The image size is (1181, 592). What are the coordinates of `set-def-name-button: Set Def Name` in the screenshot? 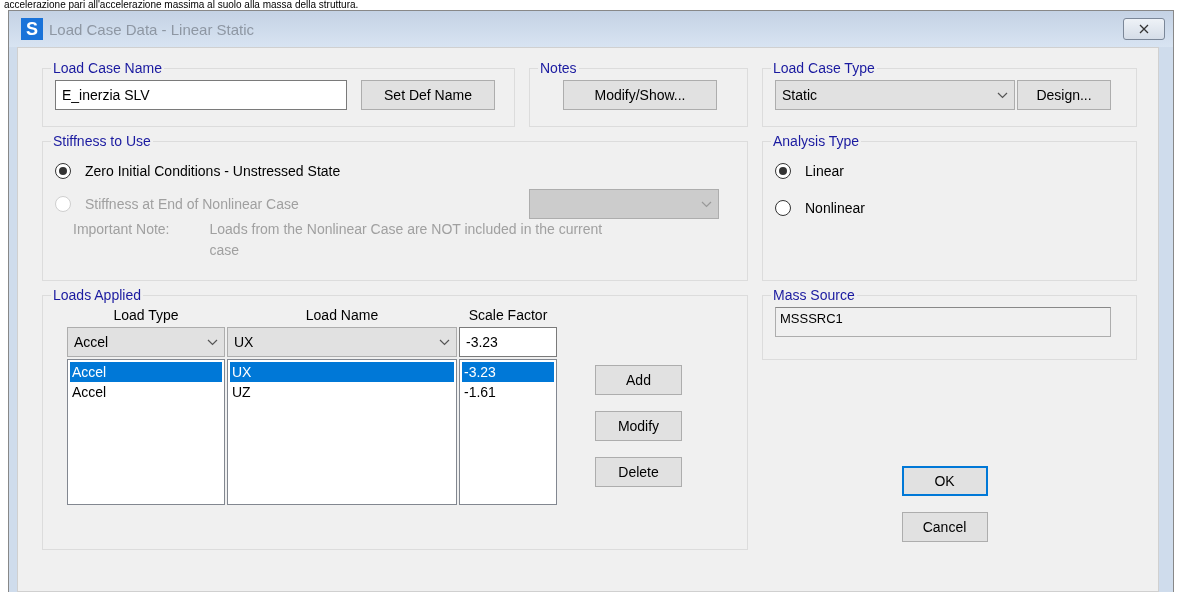 It's located at (428, 95).